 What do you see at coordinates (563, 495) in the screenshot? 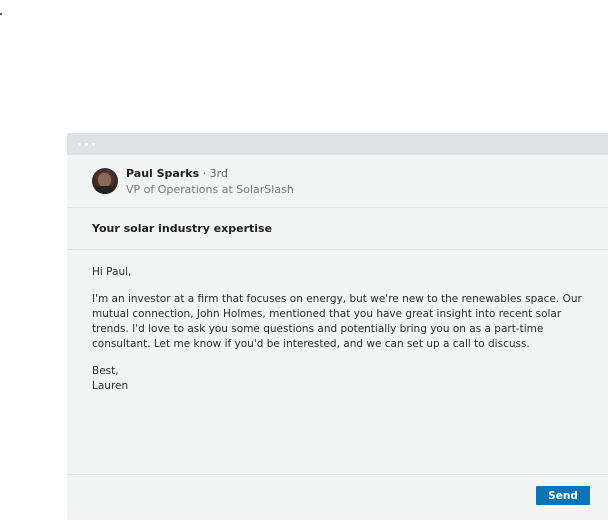
I see `send-button: Send` at bounding box center [563, 495].